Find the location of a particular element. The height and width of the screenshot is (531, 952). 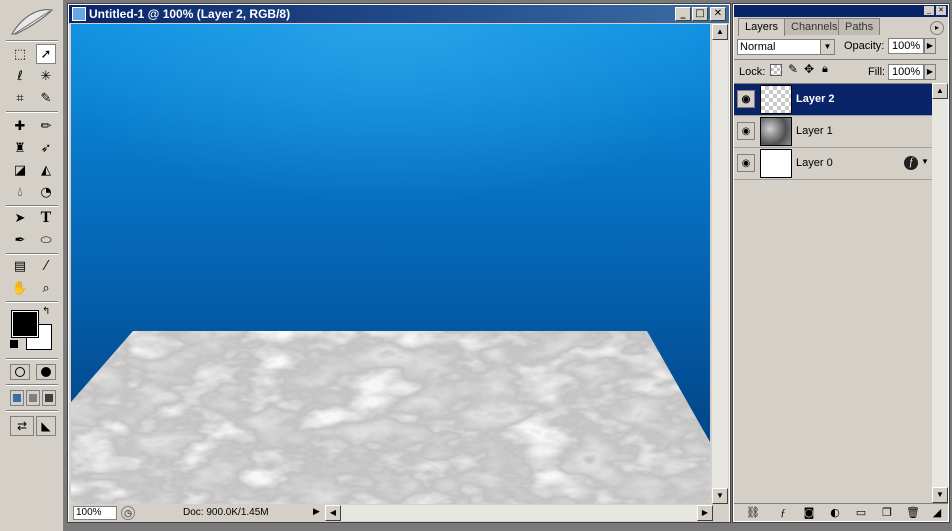

layer-row-layer-0: ◉ Layer 0 f ▼ is located at coordinates (833, 164).